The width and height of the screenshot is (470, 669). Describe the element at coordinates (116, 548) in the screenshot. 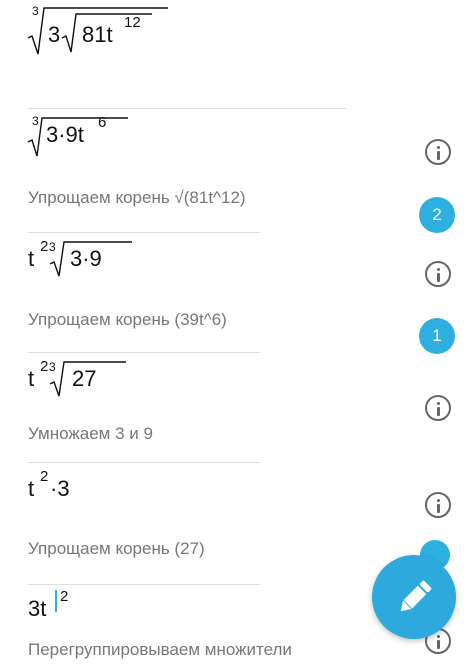

I see `step-description: Упрощаем корень (27)` at that location.